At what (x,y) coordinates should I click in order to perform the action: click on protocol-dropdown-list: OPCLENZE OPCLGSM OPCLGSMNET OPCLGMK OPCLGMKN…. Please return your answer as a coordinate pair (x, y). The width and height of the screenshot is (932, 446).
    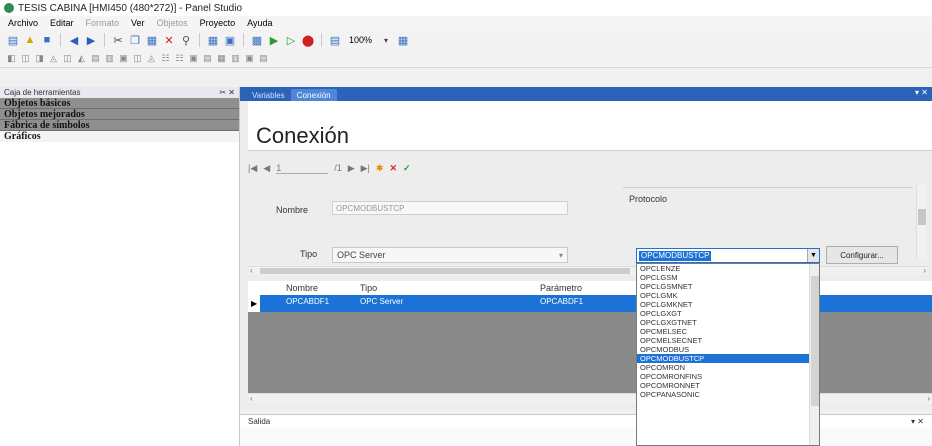
    Looking at the image, I should click on (728, 354).